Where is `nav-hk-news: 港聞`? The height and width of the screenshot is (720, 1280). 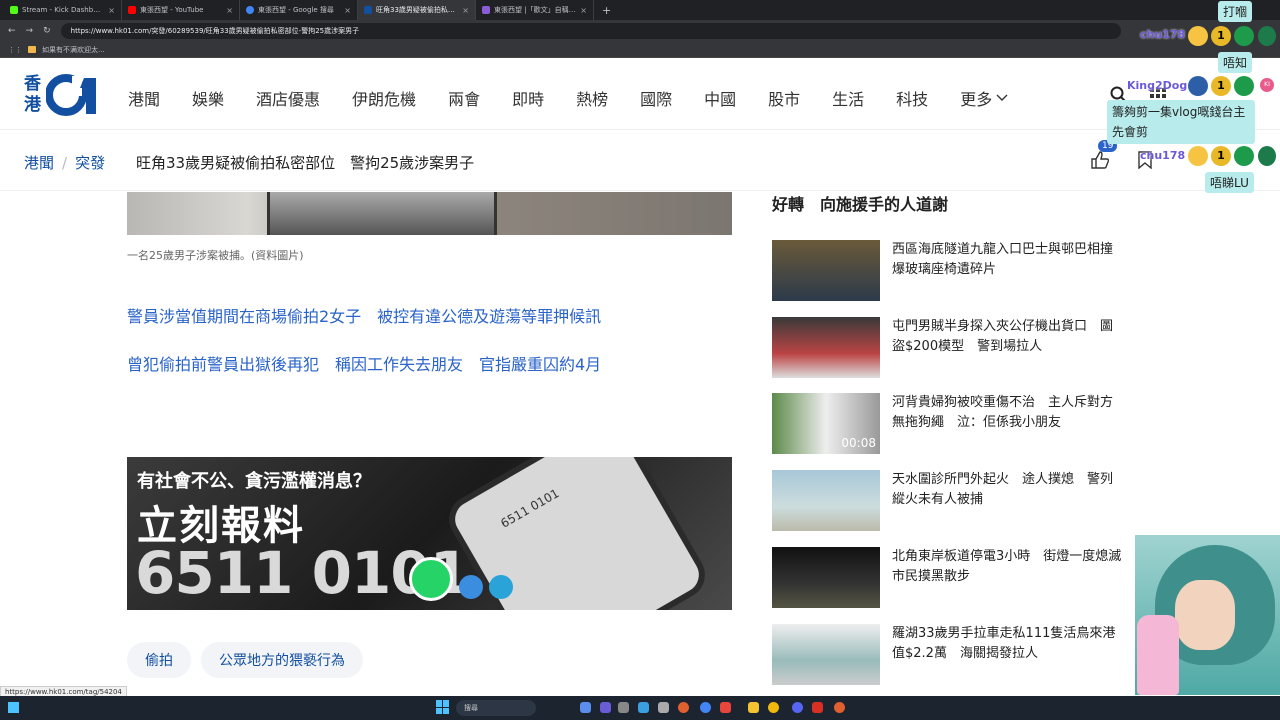
nav-hk-news: 港聞 is located at coordinates (144, 98).